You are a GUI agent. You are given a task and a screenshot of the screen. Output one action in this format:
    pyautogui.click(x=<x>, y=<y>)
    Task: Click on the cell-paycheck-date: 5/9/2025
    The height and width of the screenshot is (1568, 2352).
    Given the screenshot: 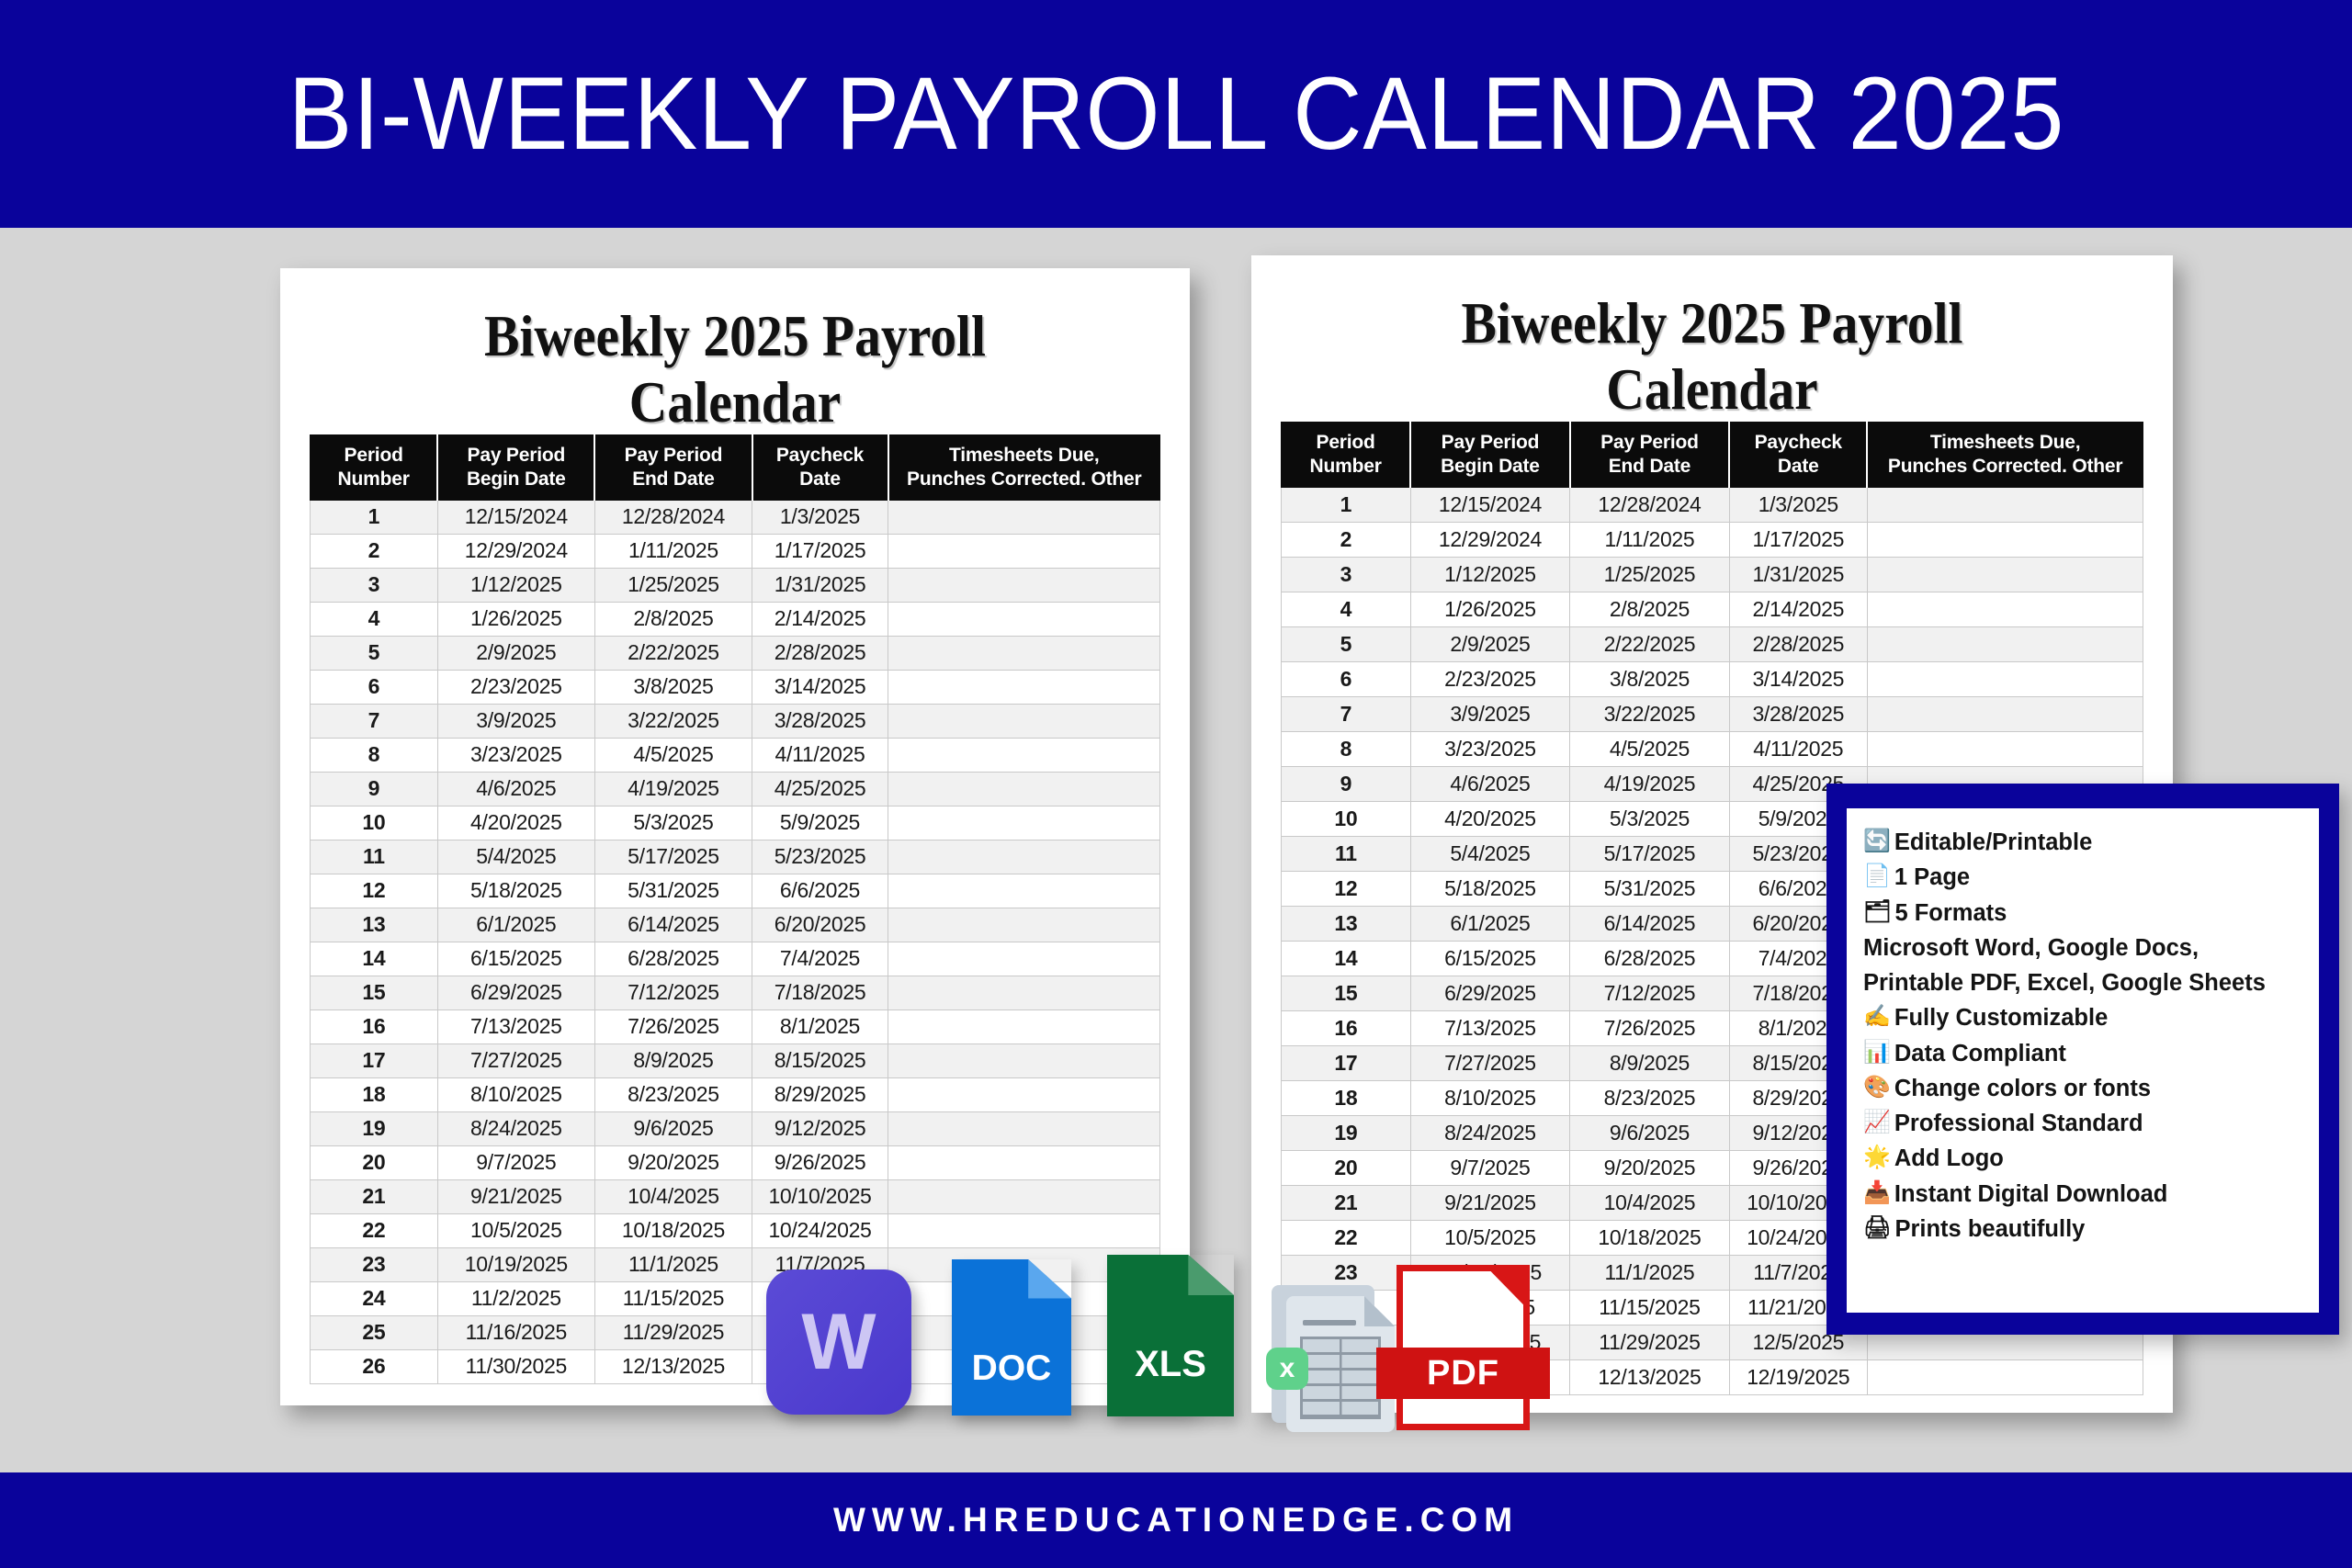 What is the action you would take?
    pyautogui.click(x=820, y=822)
    